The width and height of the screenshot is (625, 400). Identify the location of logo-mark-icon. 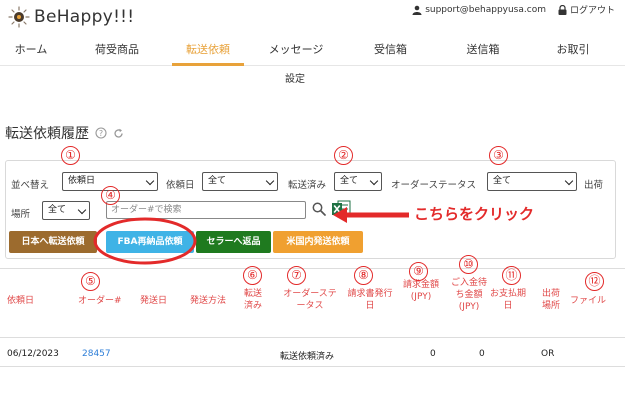
(19, 17).